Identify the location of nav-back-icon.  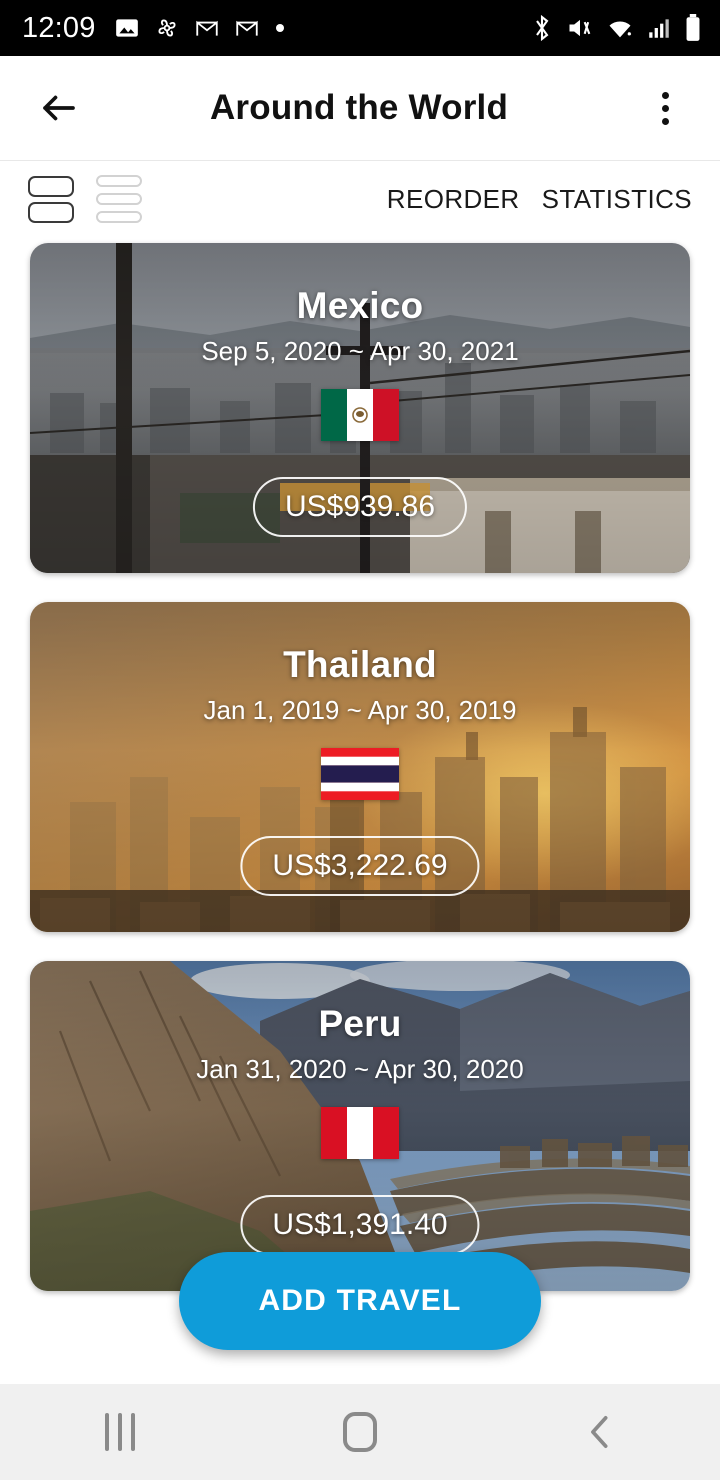
(599, 1432).